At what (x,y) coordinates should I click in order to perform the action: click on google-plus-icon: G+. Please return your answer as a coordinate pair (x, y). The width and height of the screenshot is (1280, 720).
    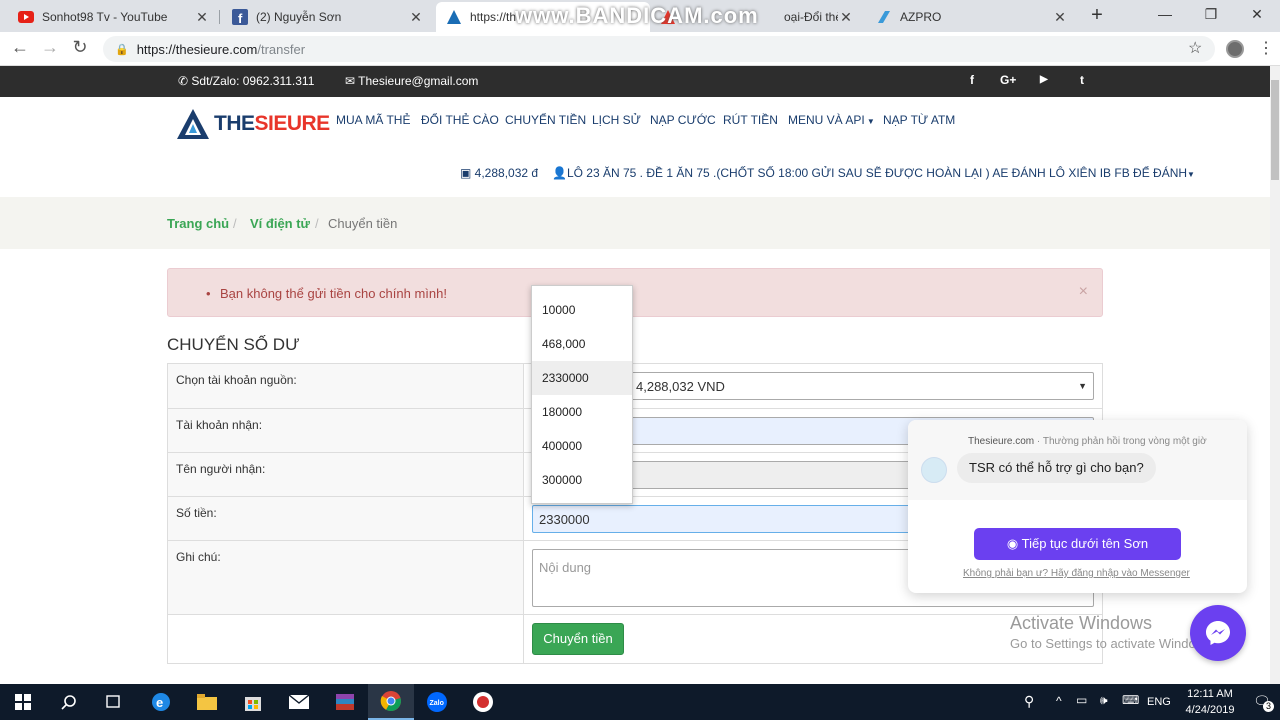
    Looking at the image, I should click on (1008, 80).